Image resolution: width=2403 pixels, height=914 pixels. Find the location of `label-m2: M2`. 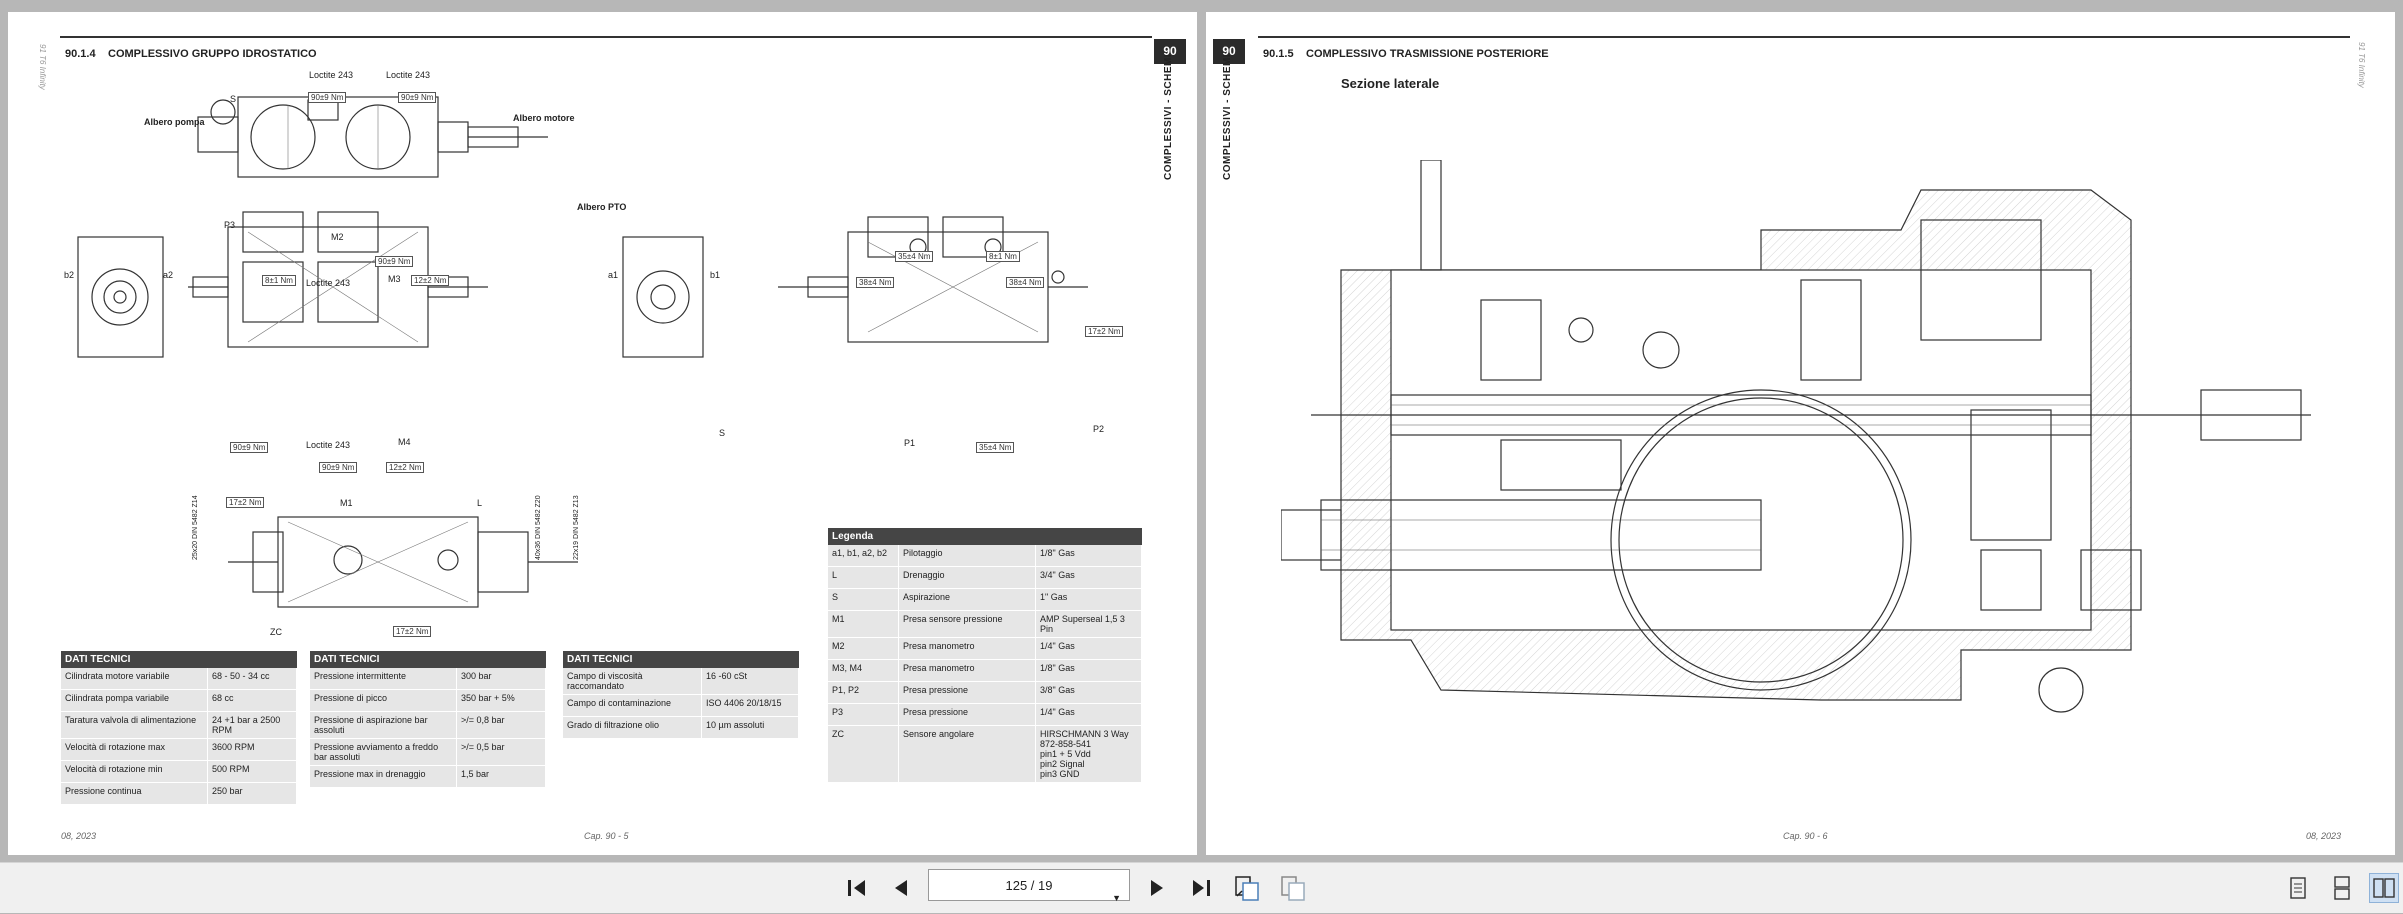

label-m2: M2 is located at coordinates (337, 237).